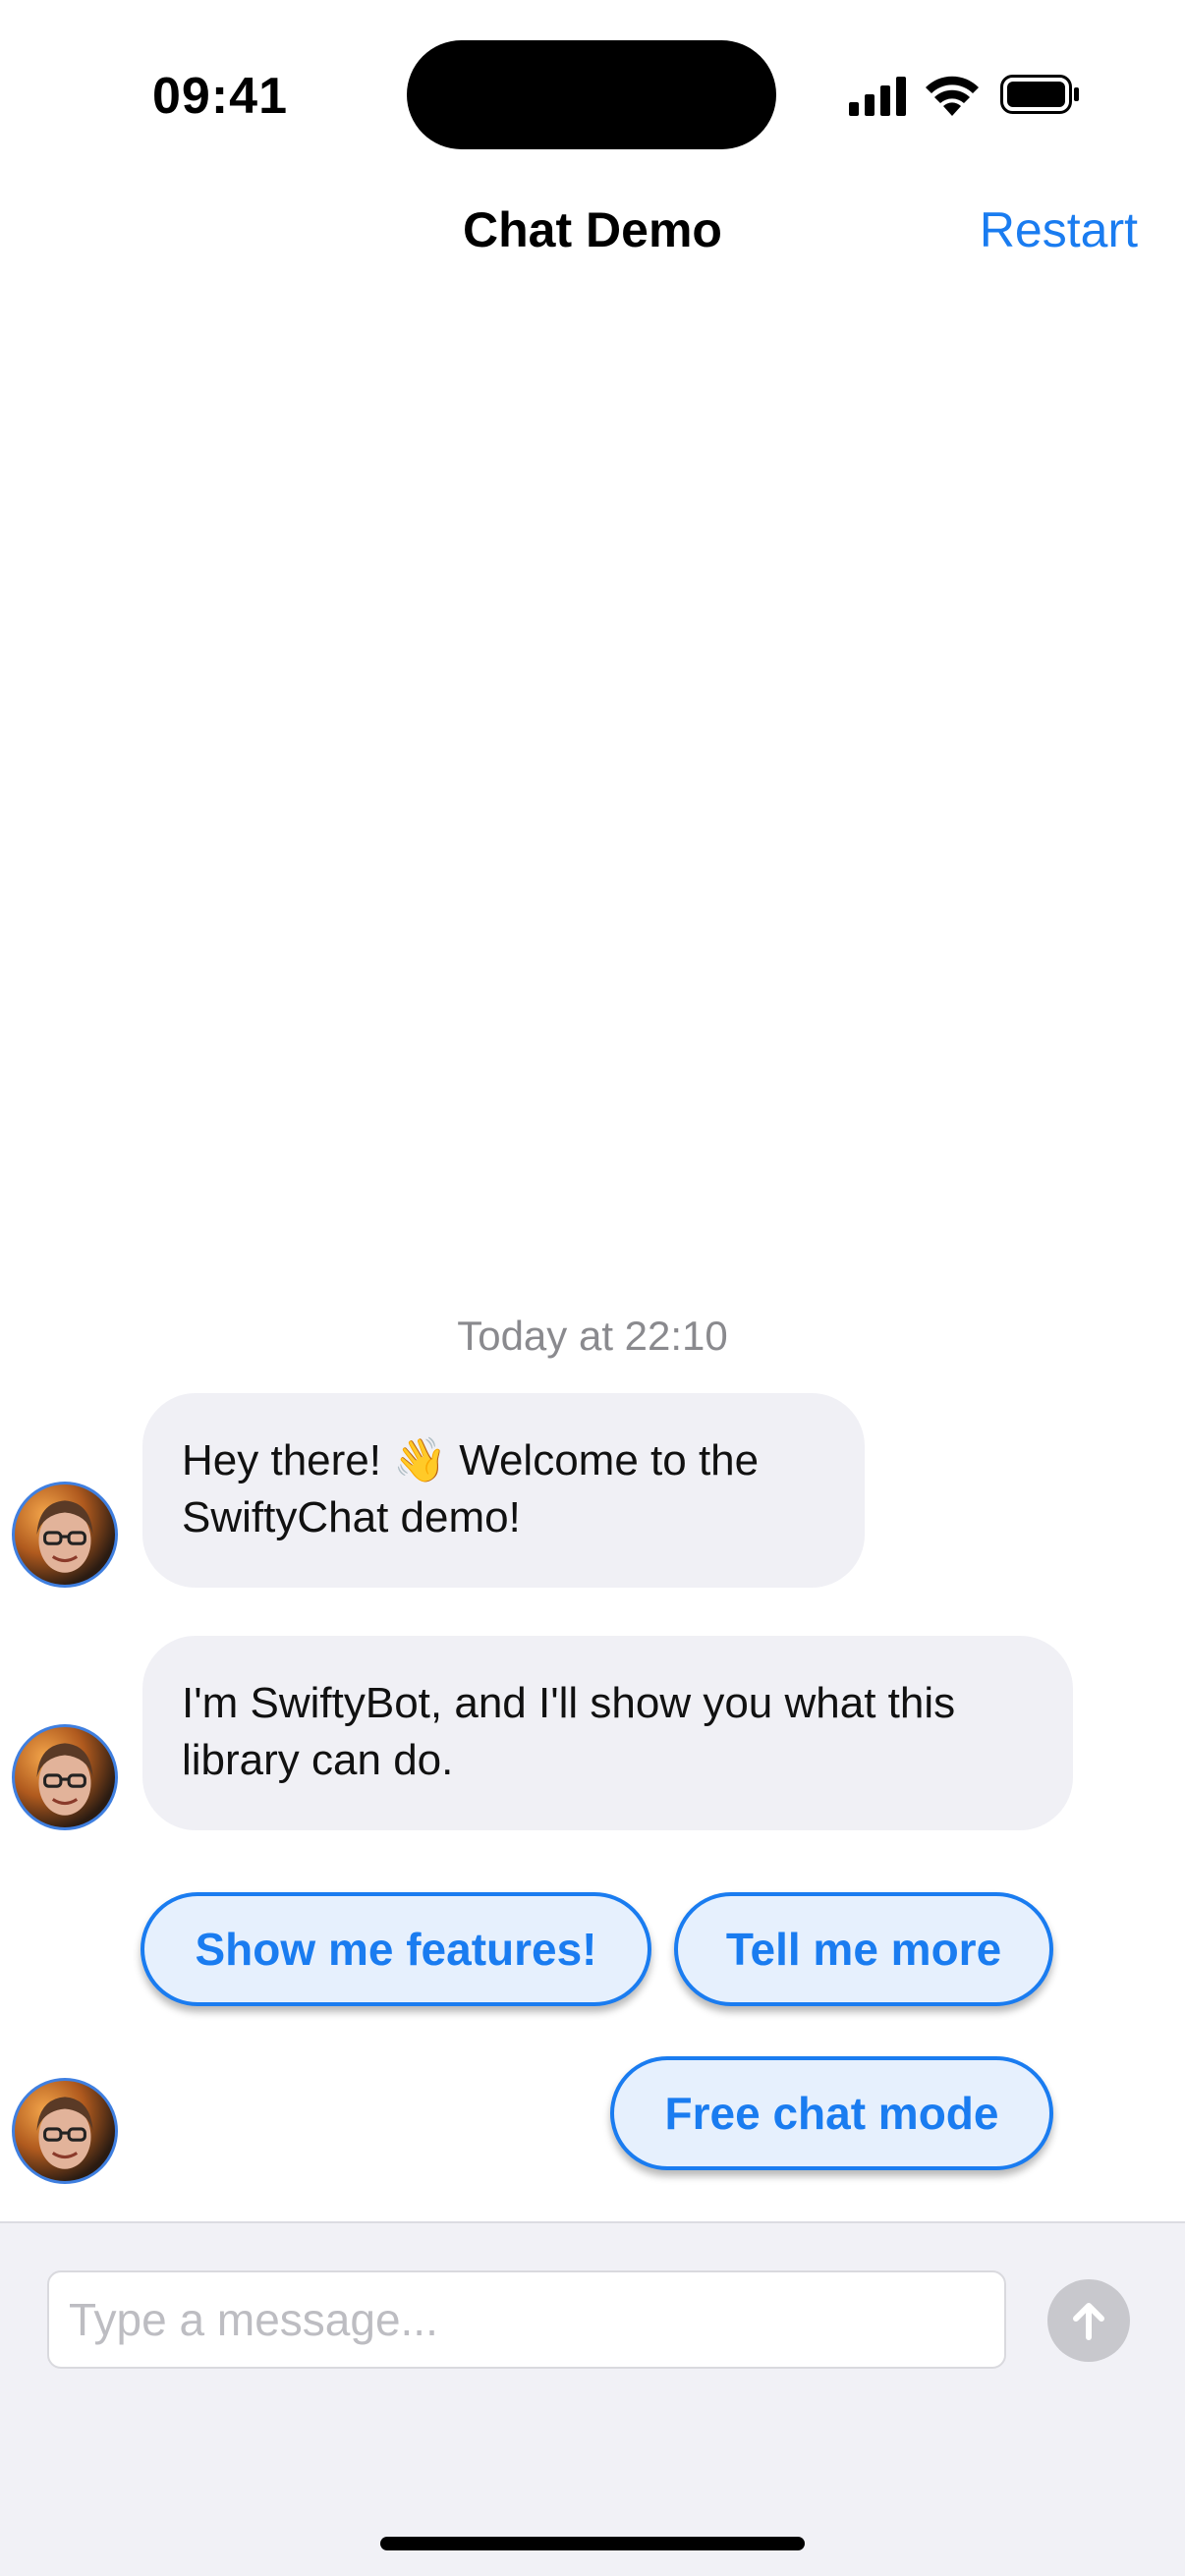 The height and width of the screenshot is (2576, 1185). I want to click on status-time: 09:41, so click(220, 96).